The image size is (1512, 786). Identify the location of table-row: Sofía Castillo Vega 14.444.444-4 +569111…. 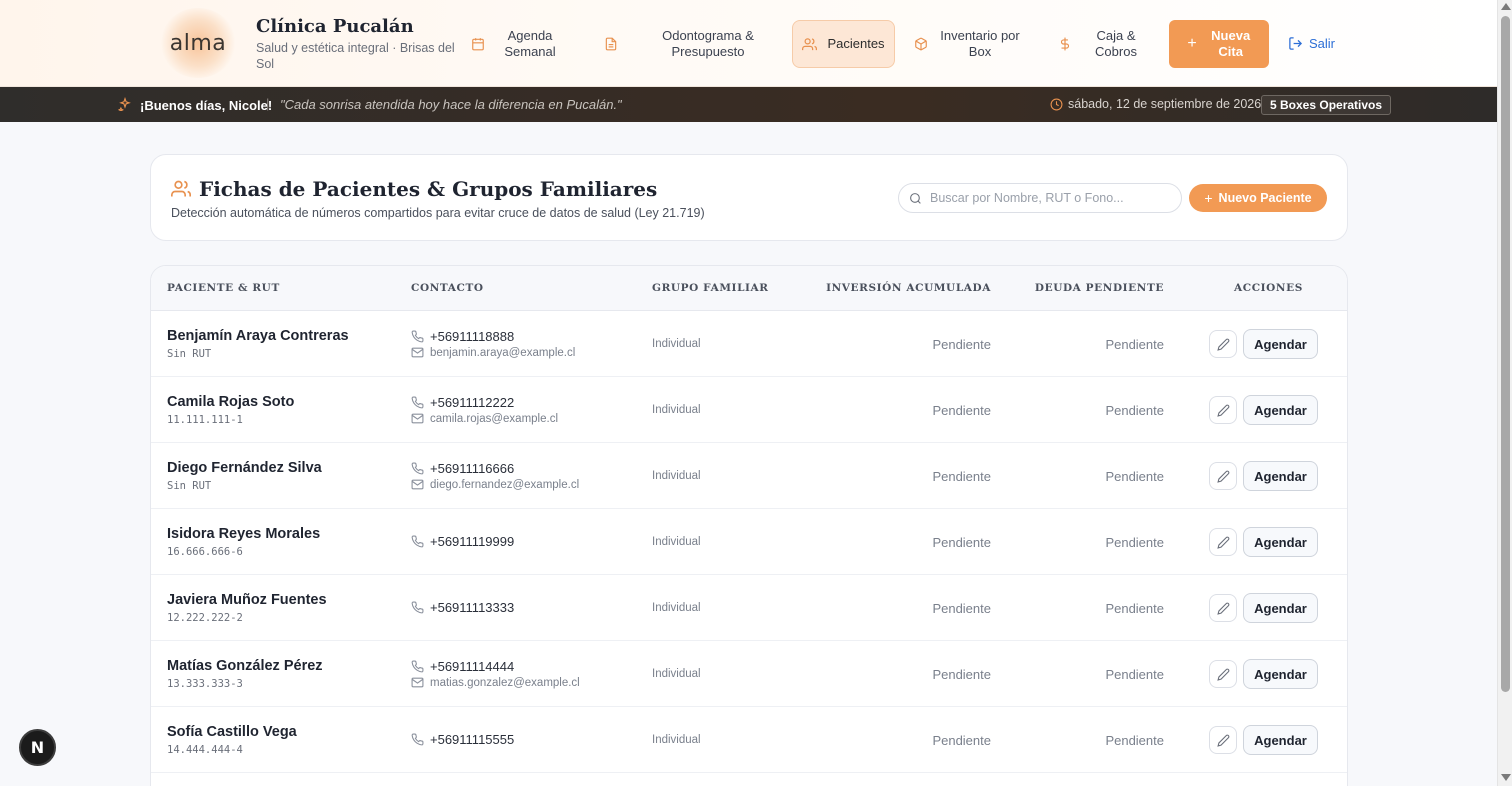
(749, 740).